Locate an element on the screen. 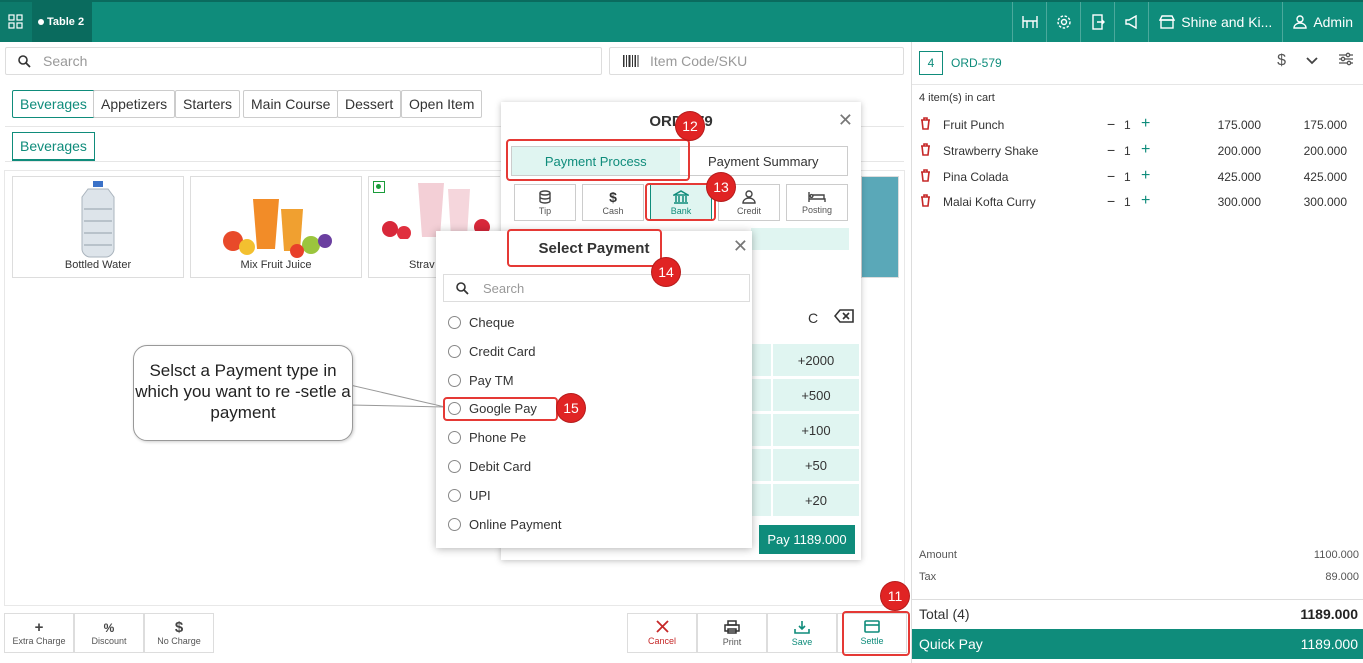 The width and height of the screenshot is (1363, 663). quick-amount-button: +2000 is located at coordinates (816, 360).